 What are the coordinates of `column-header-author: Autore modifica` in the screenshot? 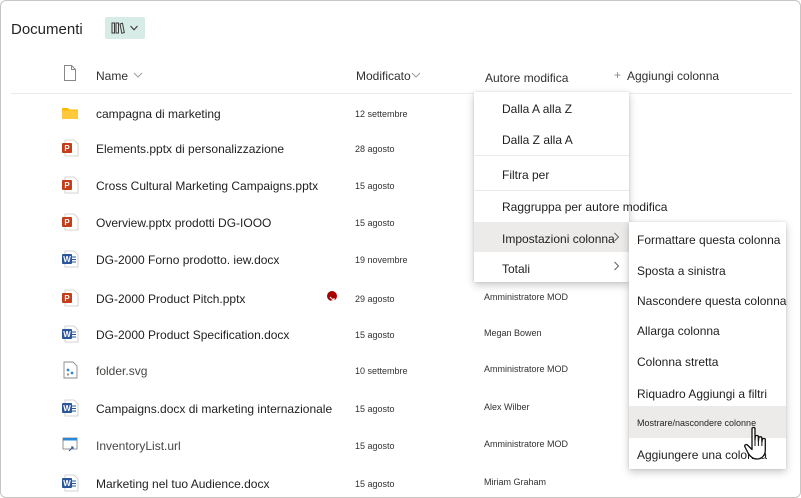 It's located at (526, 78).